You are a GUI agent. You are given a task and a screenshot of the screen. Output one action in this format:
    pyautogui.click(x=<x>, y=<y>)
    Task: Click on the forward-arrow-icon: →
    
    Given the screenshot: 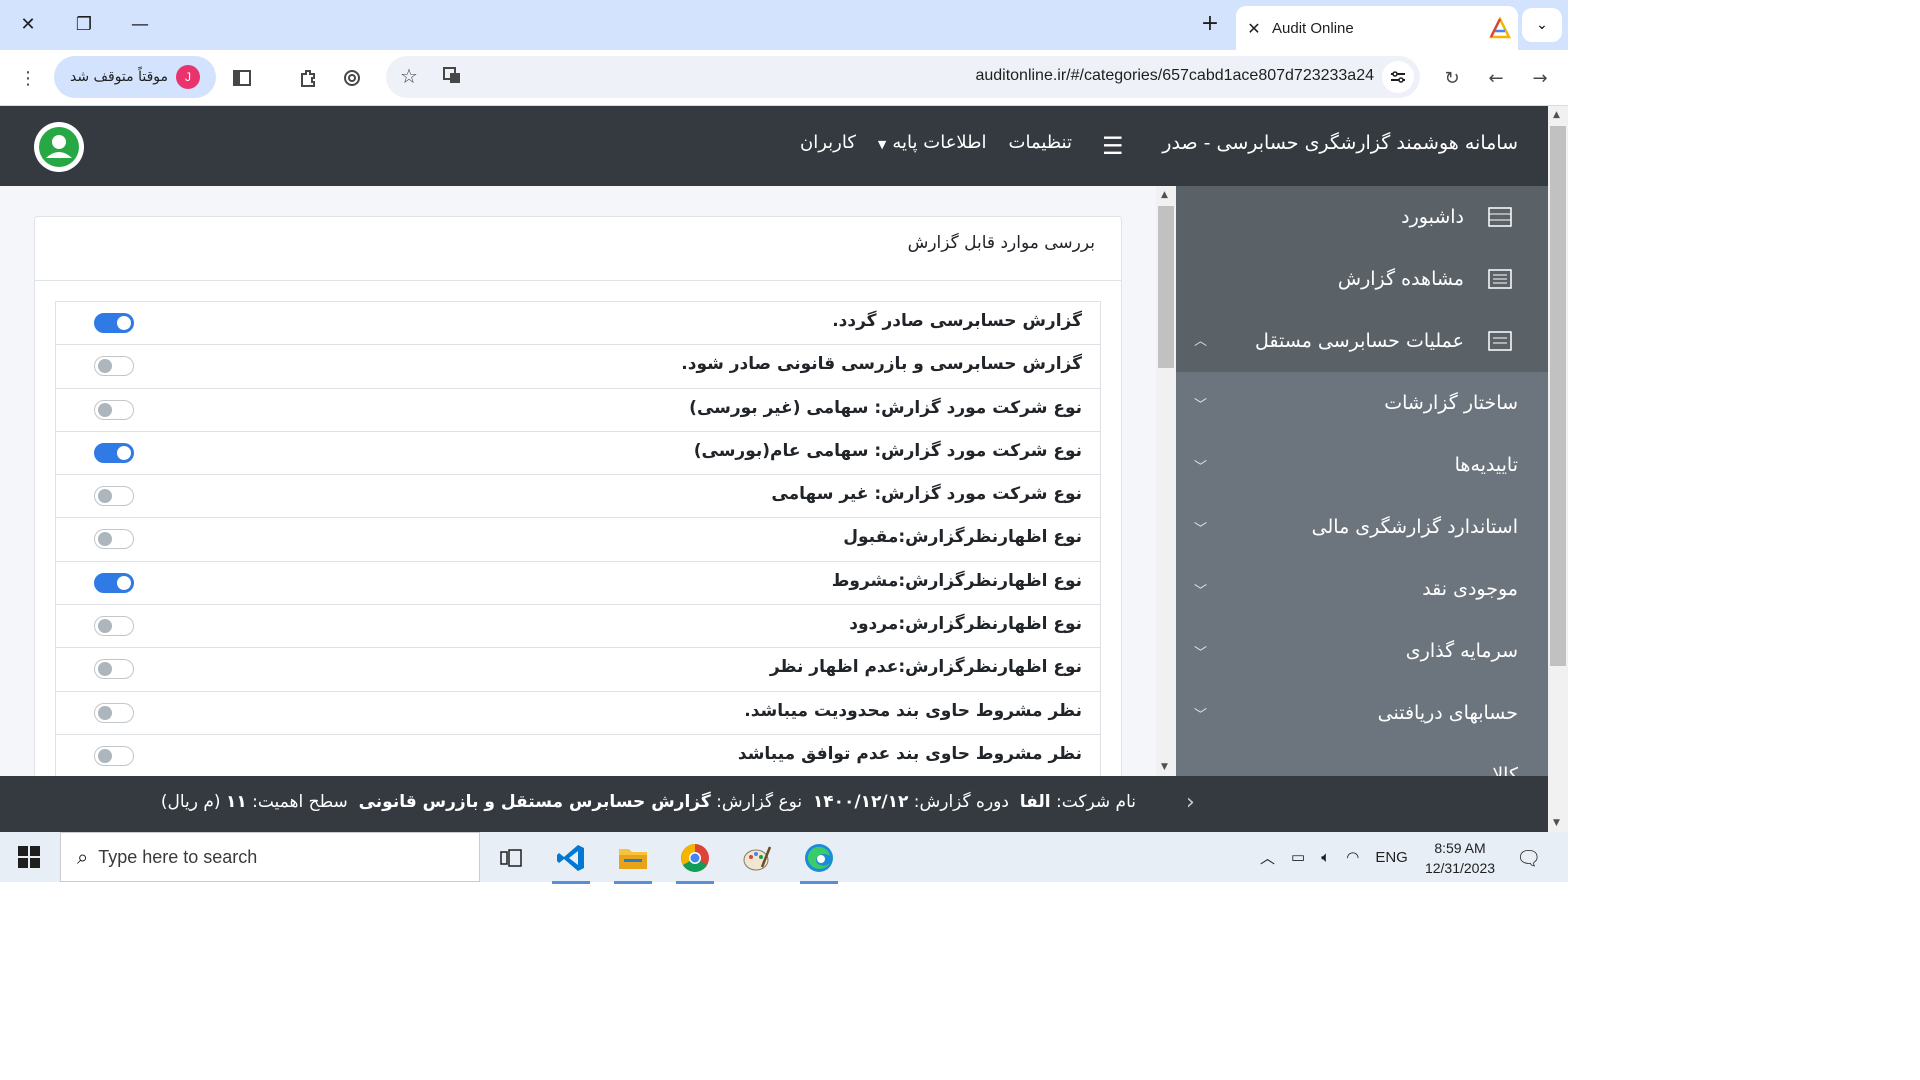 What is the action you would take?
    pyautogui.click(x=1540, y=78)
    